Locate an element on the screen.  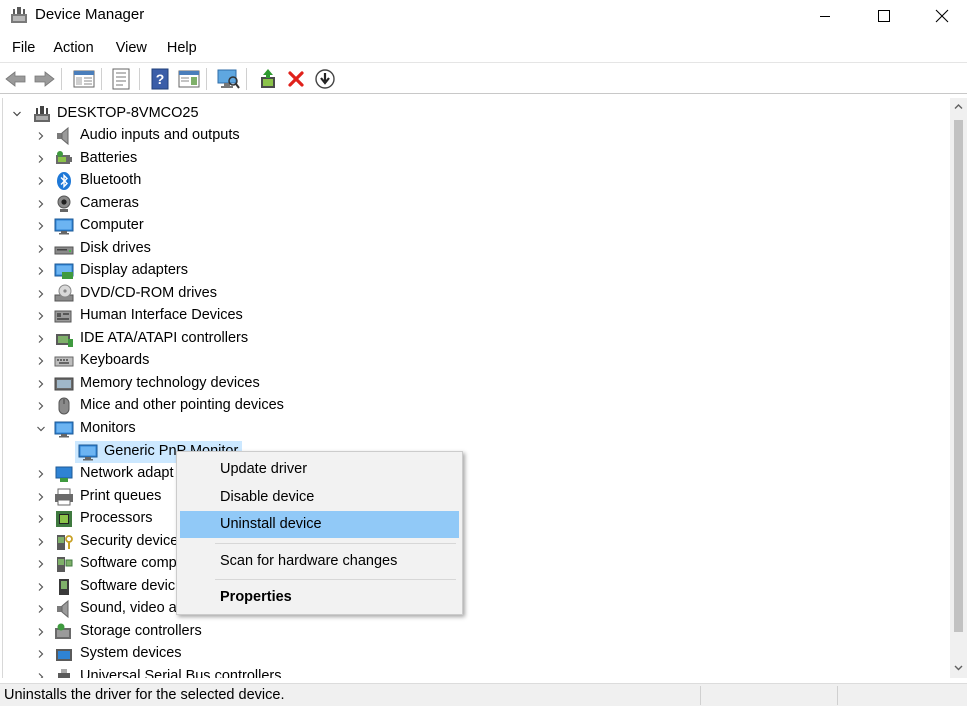
tree-root: DESKTOP-8VMCO25 is located at coordinates (153, 114).